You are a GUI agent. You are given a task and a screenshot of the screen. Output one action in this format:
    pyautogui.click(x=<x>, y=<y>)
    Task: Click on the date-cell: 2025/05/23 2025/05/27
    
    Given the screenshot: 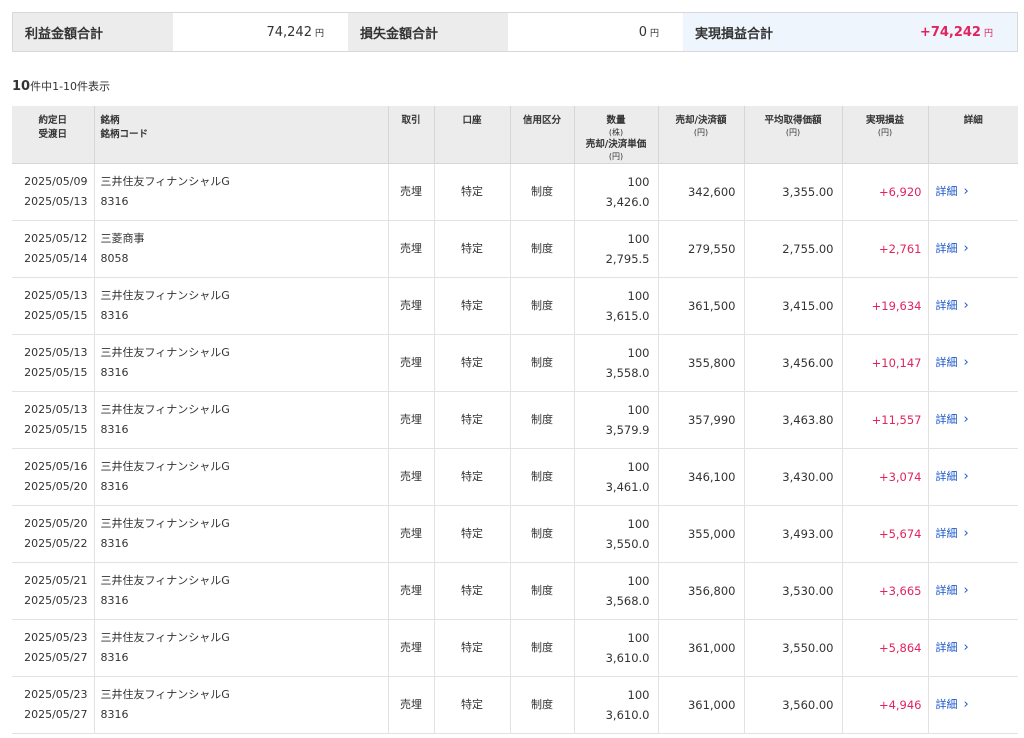 What is the action you would take?
    pyautogui.click(x=53, y=705)
    